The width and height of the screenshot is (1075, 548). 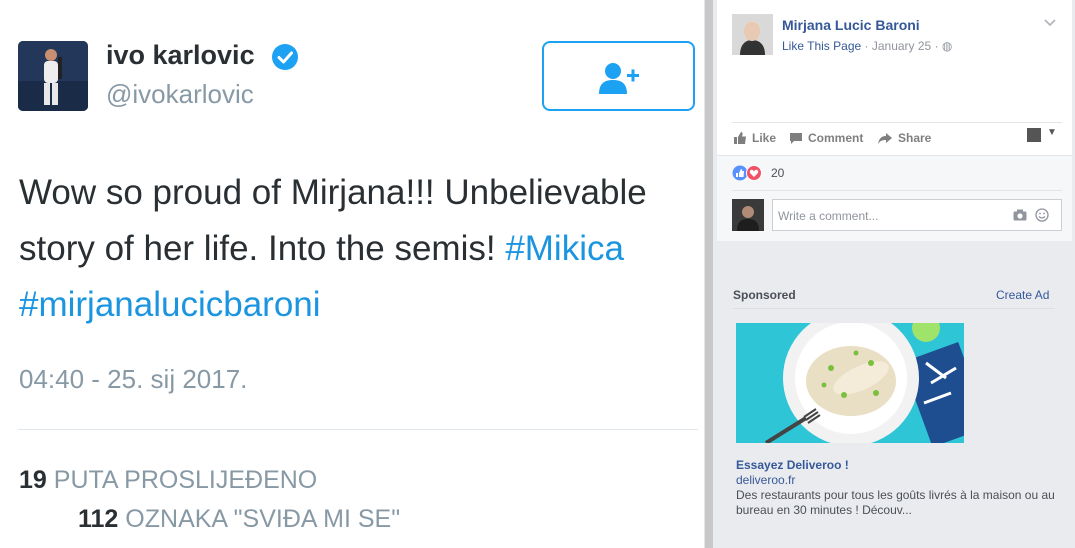 I want to click on emoji-icon, so click(x=1042, y=215).